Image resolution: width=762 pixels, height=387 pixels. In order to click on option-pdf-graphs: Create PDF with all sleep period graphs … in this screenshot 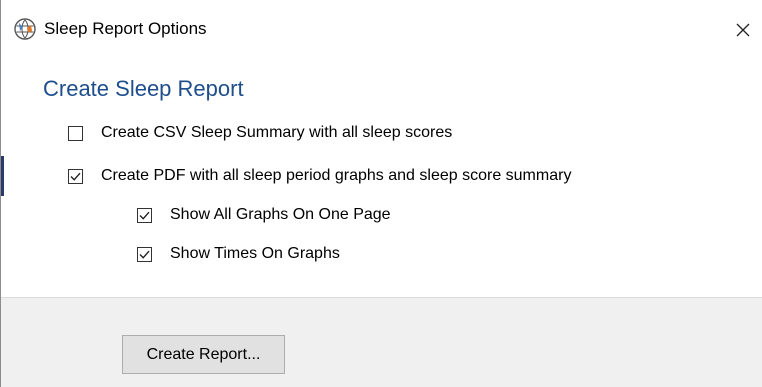, I will do `click(319, 176)`.